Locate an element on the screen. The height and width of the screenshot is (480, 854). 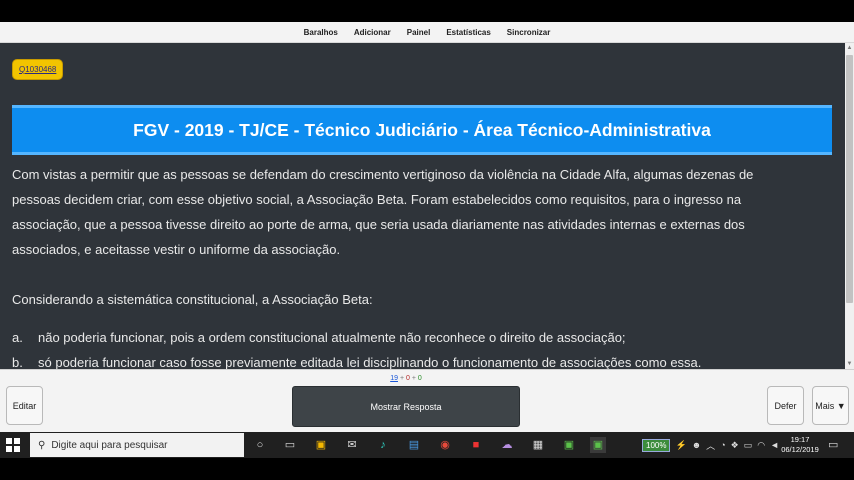
menu-sync: Sincronizar is located at coordinates (529, 32).